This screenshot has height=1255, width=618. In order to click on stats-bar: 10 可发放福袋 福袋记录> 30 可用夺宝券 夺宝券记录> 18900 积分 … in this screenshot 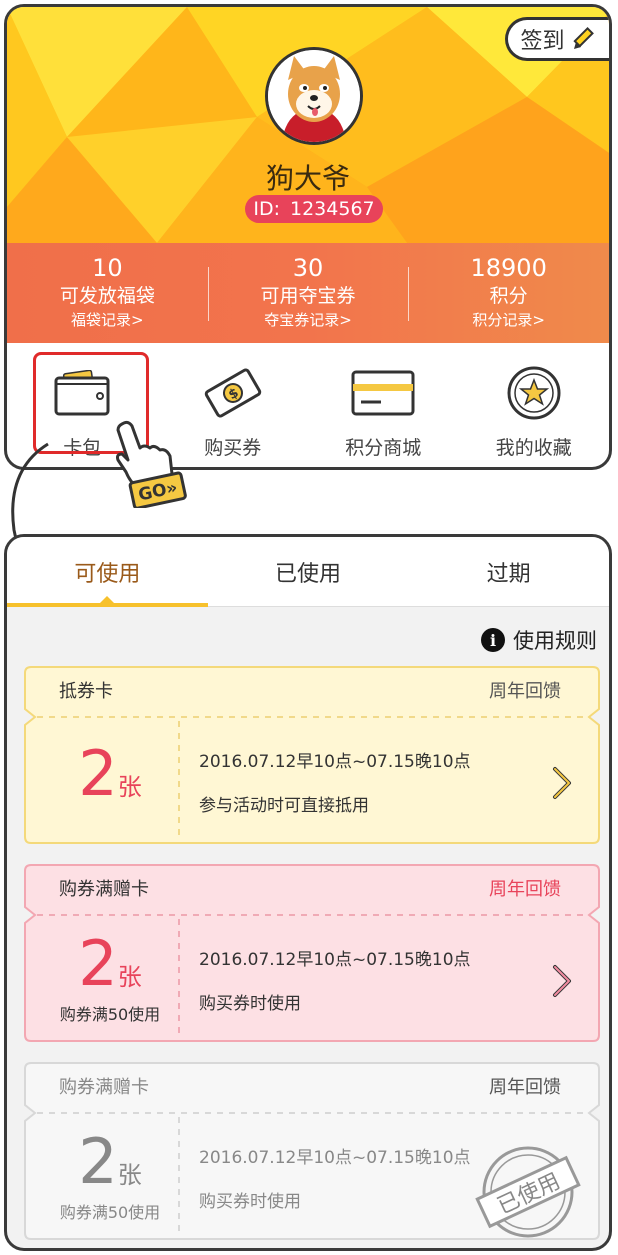, I will do `click(308, 293)`.